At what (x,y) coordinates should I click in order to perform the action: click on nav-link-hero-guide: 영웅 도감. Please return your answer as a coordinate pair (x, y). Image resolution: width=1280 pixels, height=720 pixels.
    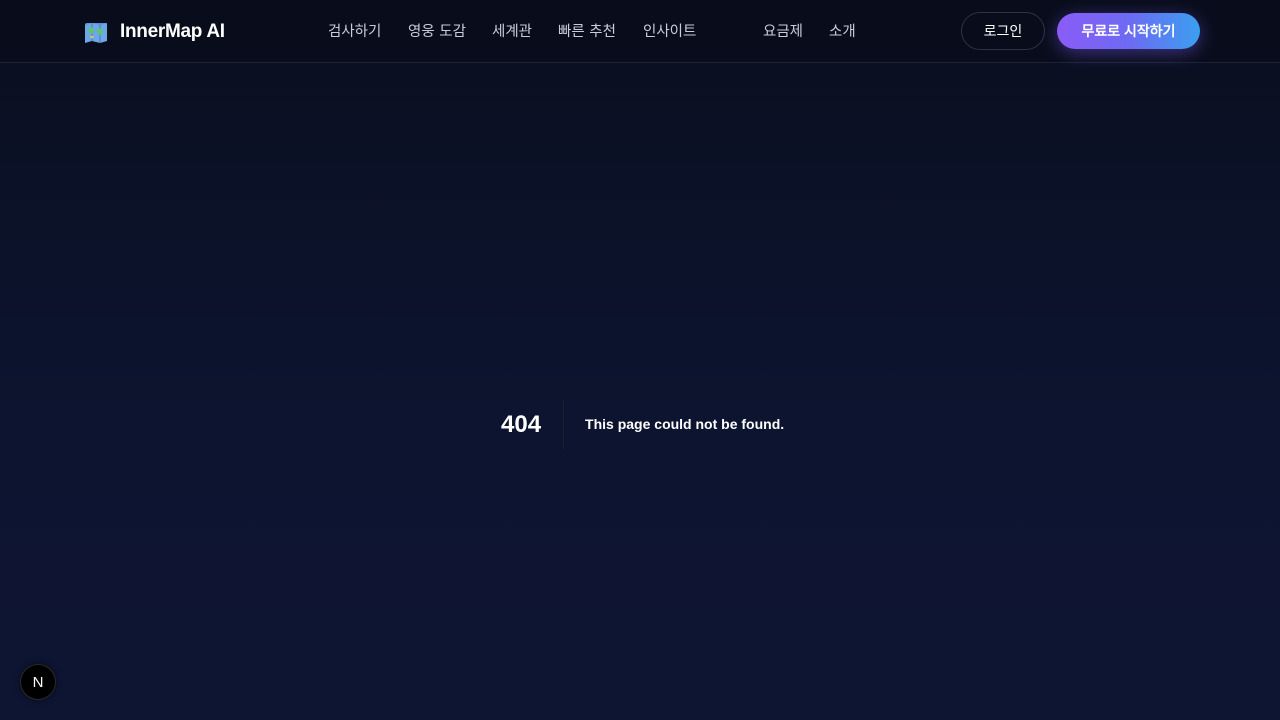
    Looking at the image, I should click on (437, 32).